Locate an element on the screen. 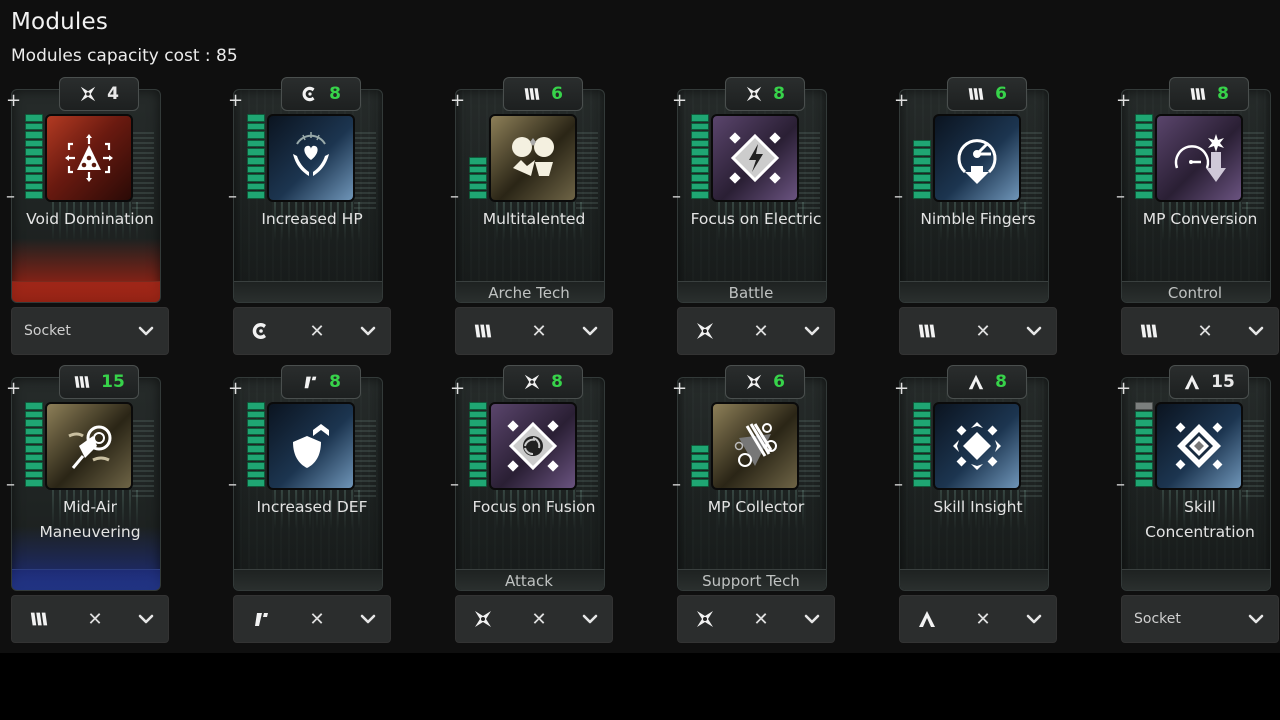 This screenshot has width=1280, height=720. module-card: 6 + – Multitalented Arche Tech ✕ is located at coordinates (529, 218).